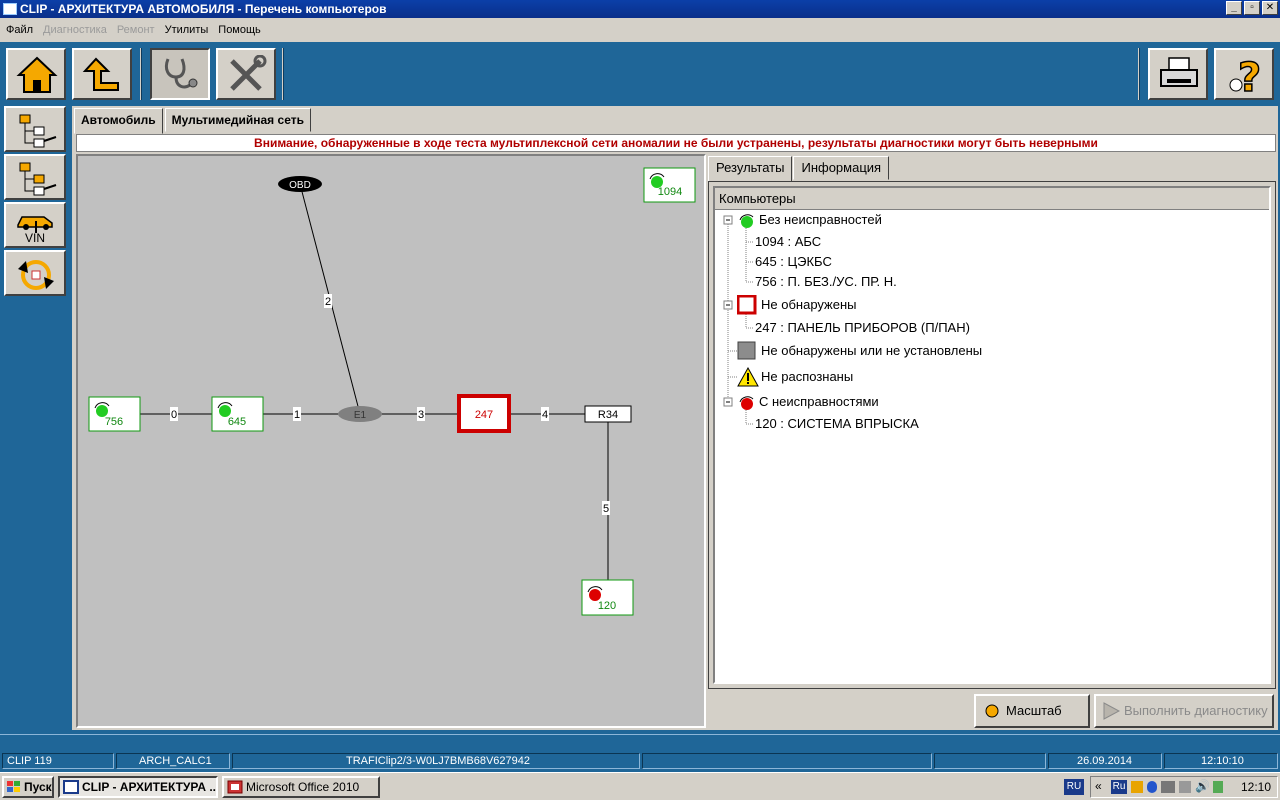 This screenshot has width=1280, height=800. Describe the element at coordinates (19, 30) in the screenshot. I see `menu-file: Файл` at that location.